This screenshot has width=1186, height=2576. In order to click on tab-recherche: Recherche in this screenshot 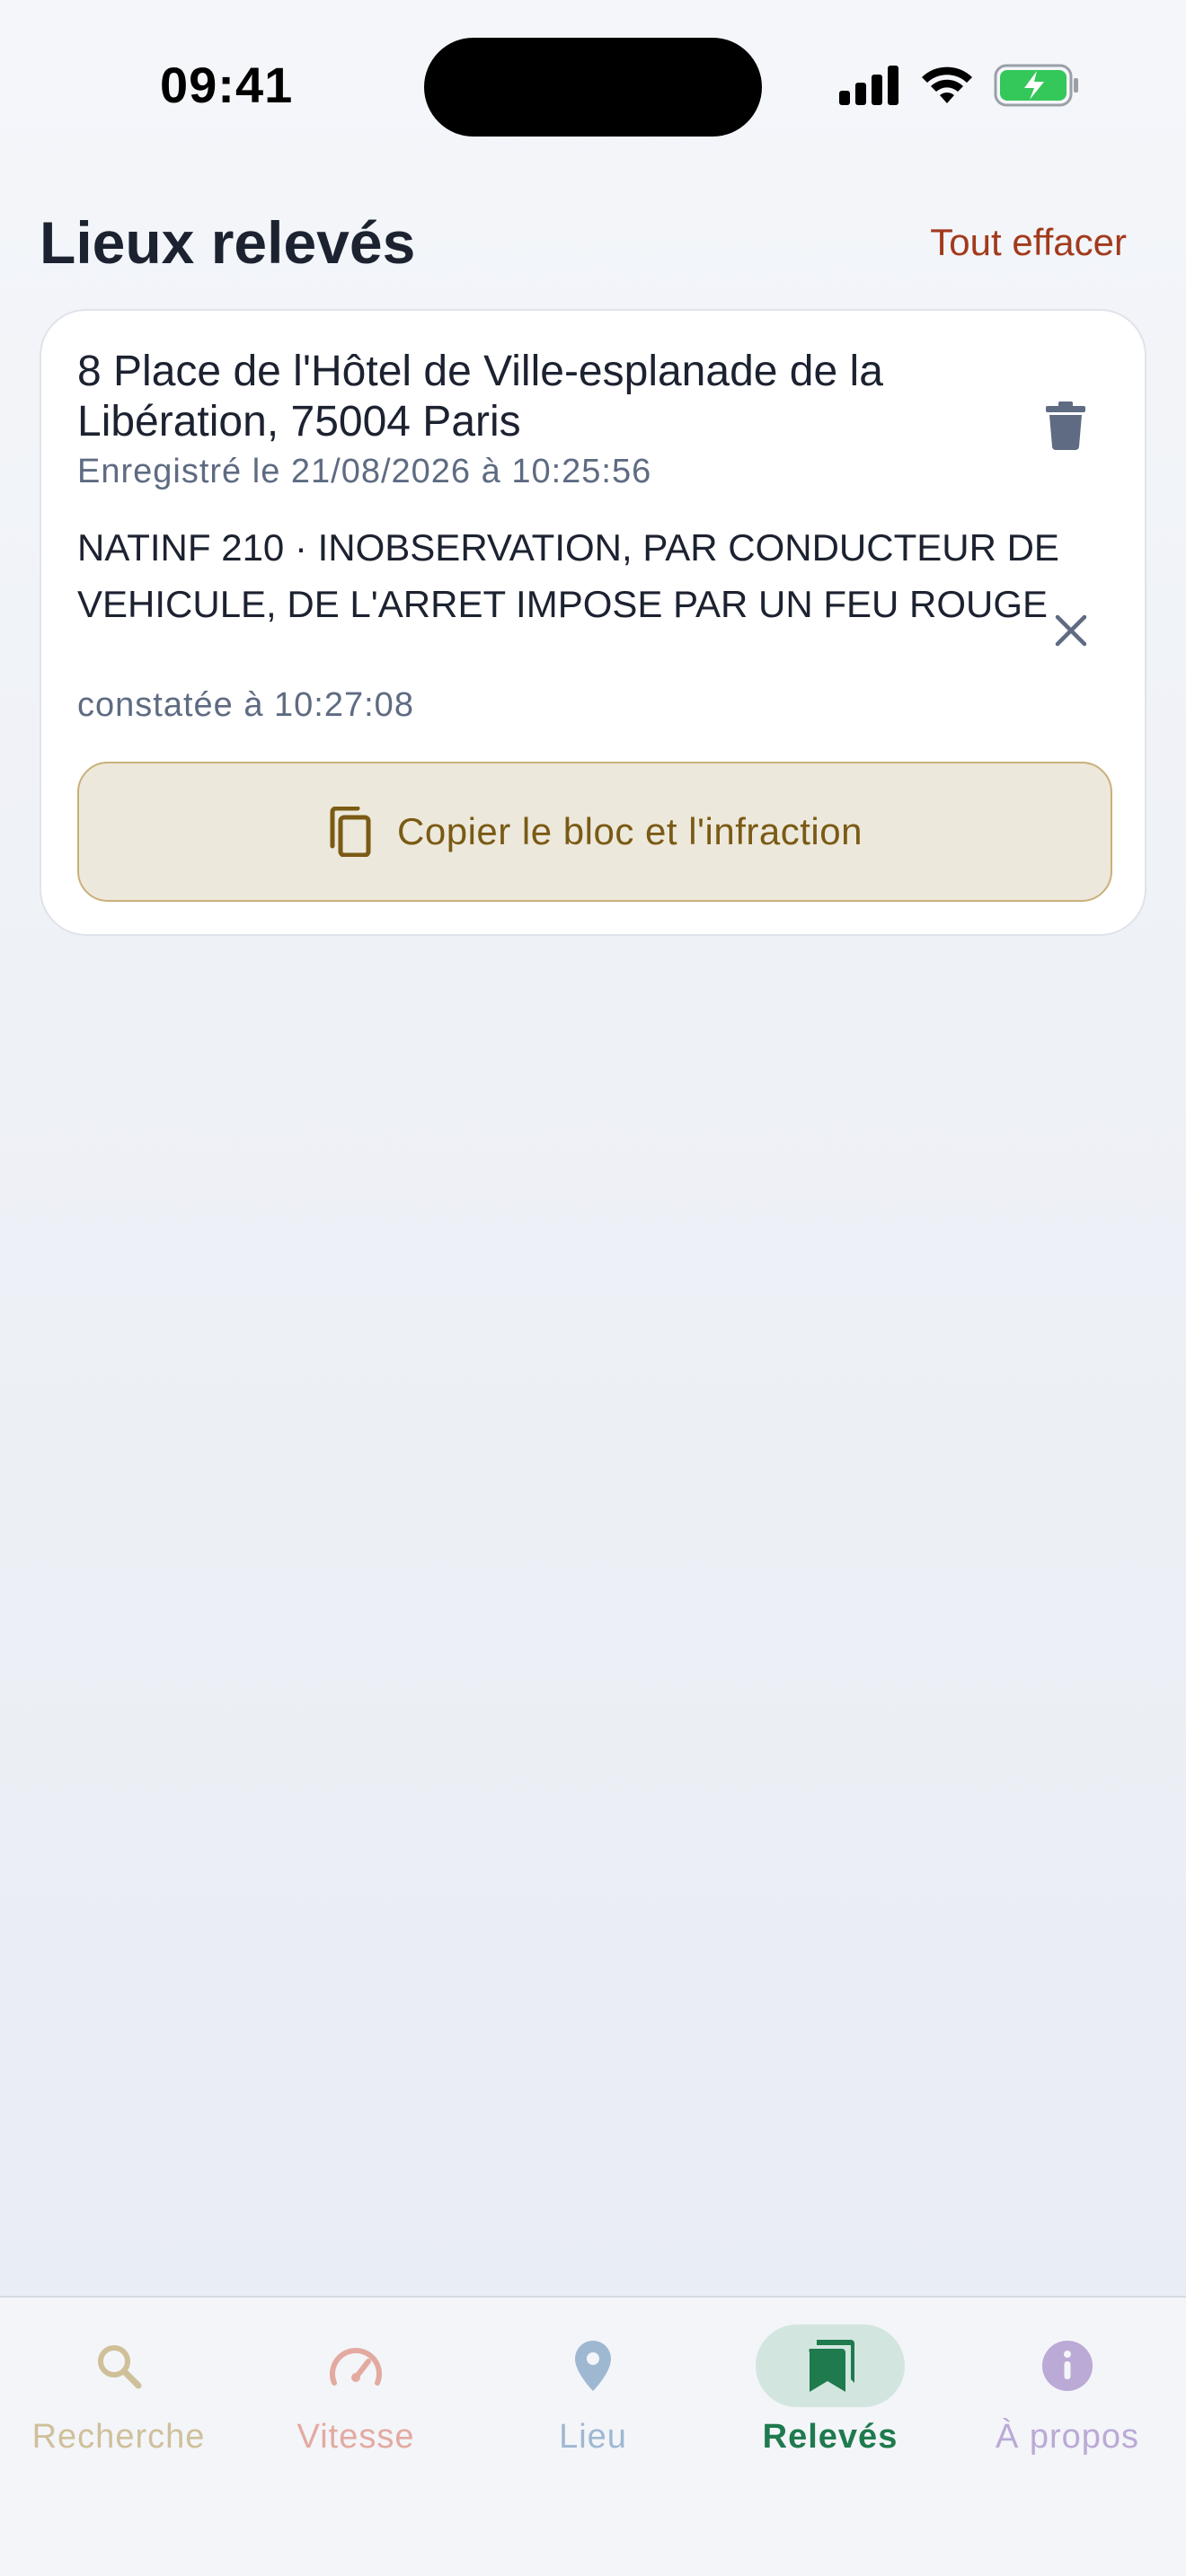, I will do `click(118, 2414)`.